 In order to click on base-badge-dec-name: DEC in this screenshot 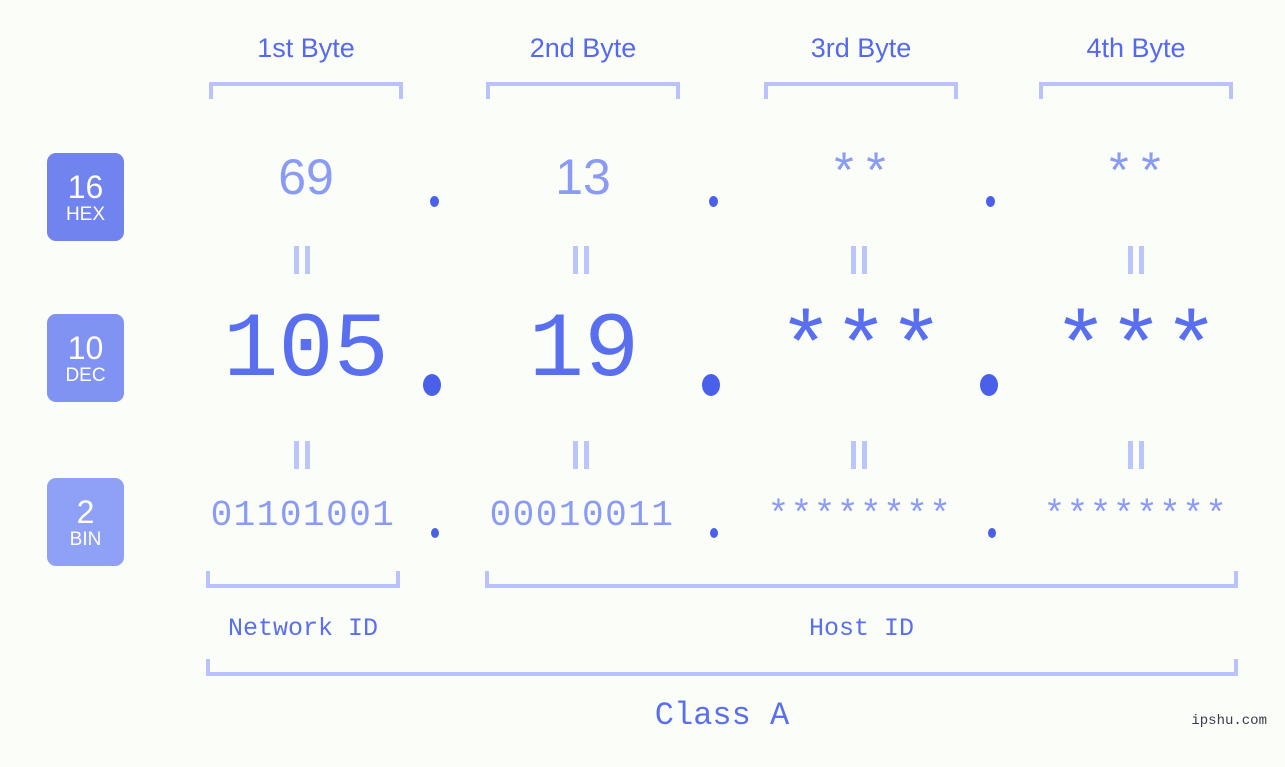, I will do `click(85, 375)`.